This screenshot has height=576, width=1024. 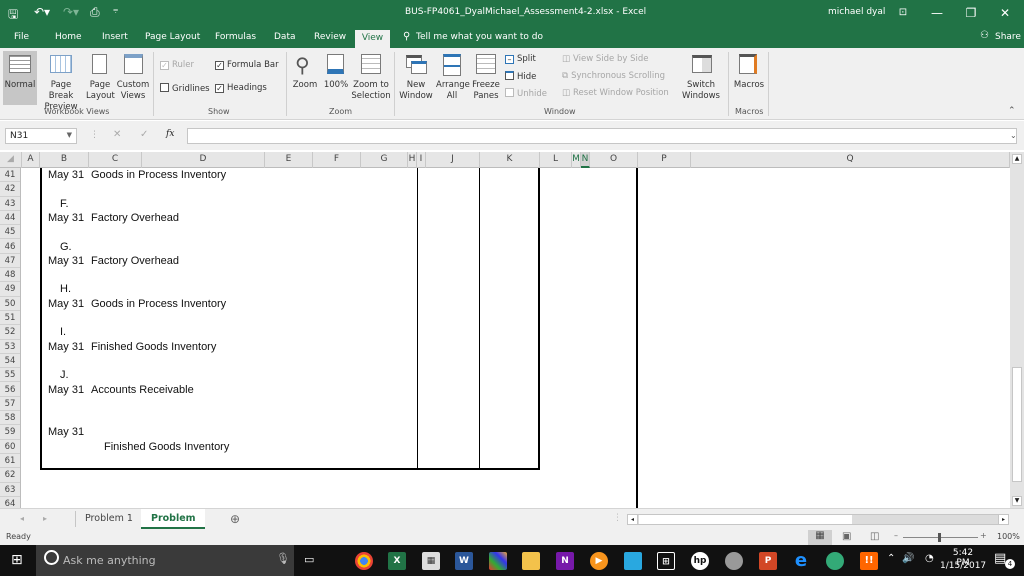 I want to click on row-header: 62, so click(x=10, y=475).